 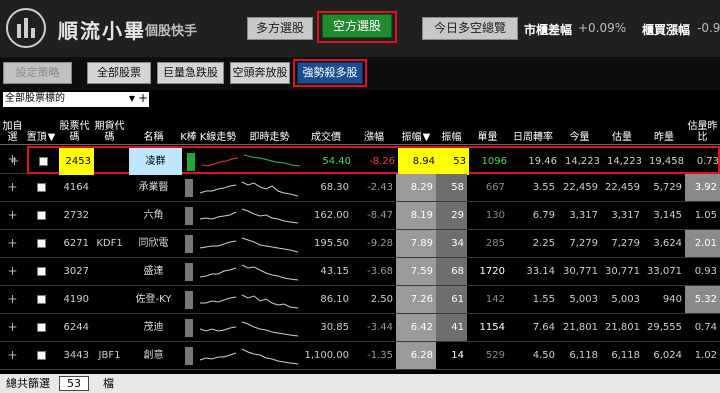 I want to click on col-pin: 置頂 ▼, so click(x=41, y=129).